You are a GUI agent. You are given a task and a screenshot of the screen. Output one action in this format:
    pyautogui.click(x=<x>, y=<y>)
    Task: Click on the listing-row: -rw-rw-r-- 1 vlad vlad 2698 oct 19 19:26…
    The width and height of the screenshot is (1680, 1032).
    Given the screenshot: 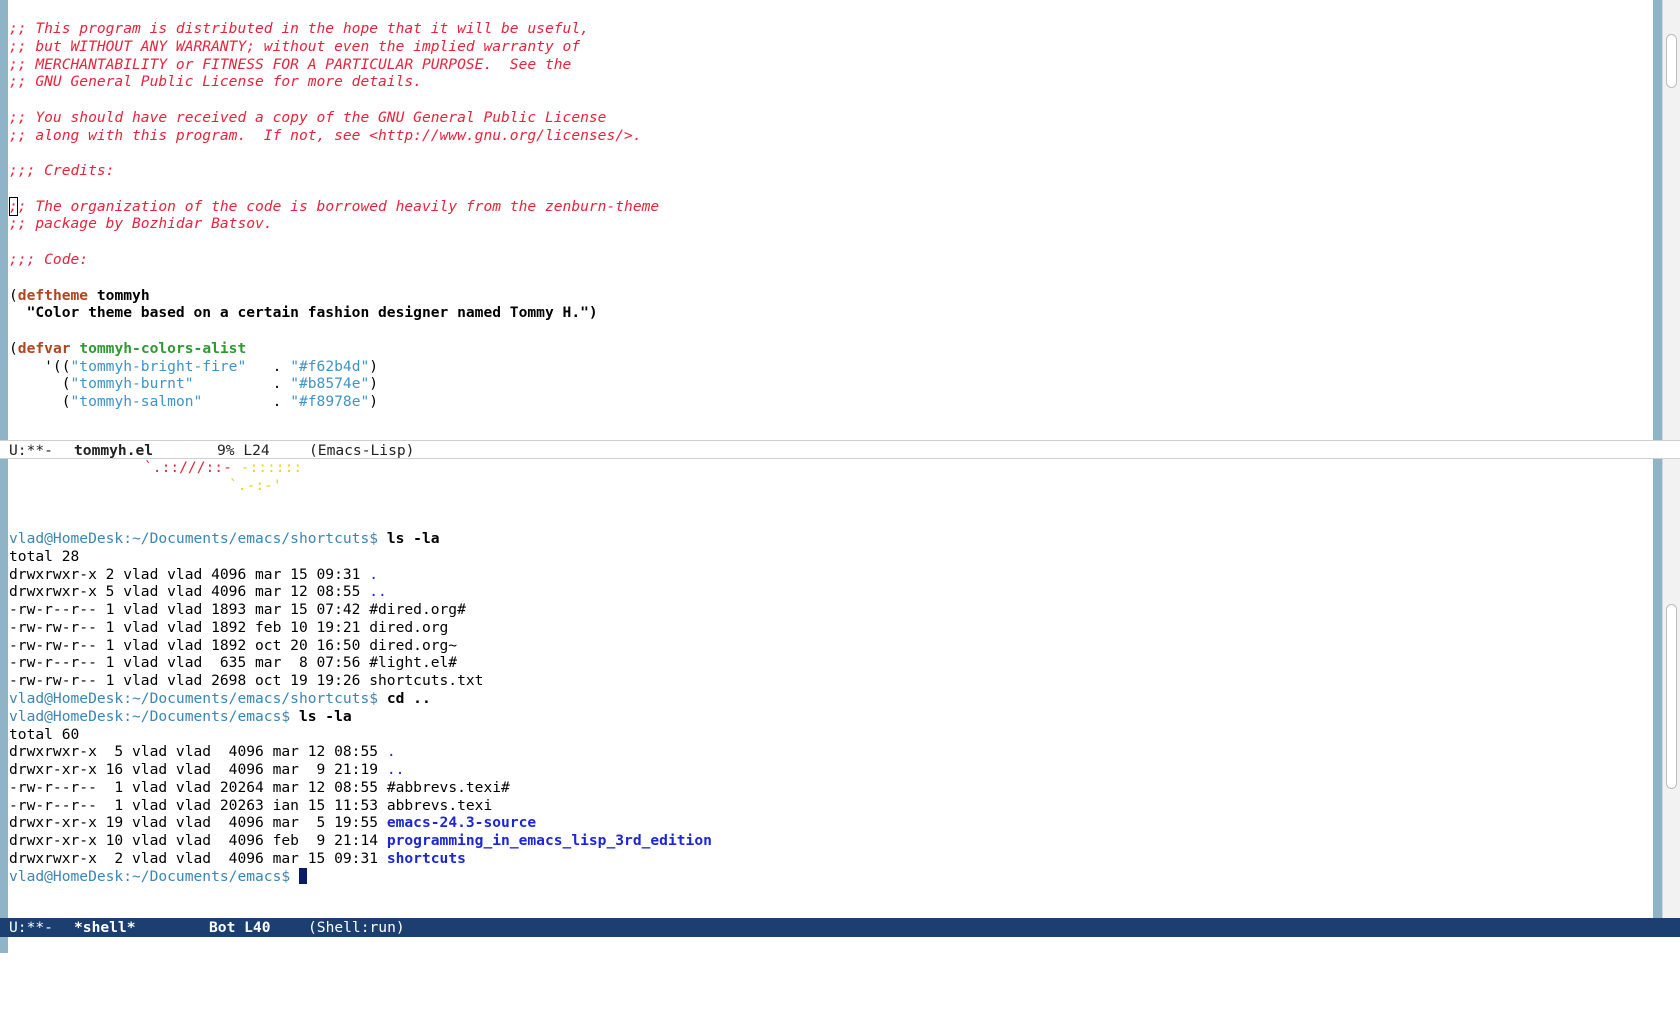 What is the action you would take?
    pyautogui.click(x=246, y=680)
    